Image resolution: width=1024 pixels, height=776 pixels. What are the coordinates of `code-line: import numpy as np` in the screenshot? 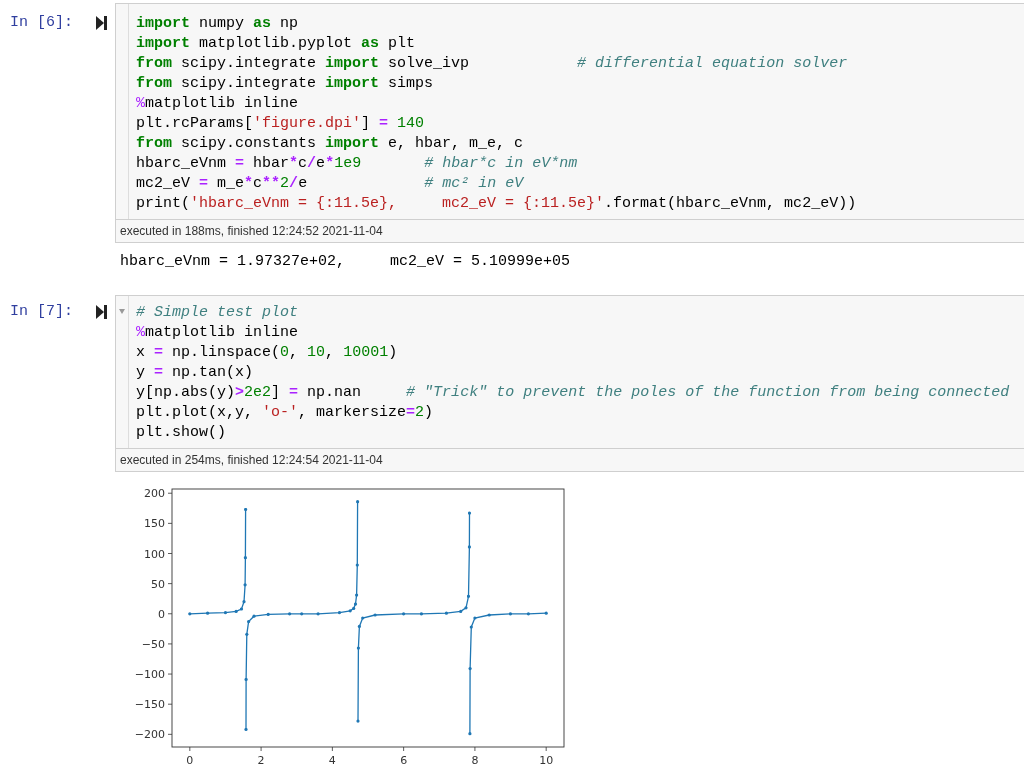 It's located at (218, 24).